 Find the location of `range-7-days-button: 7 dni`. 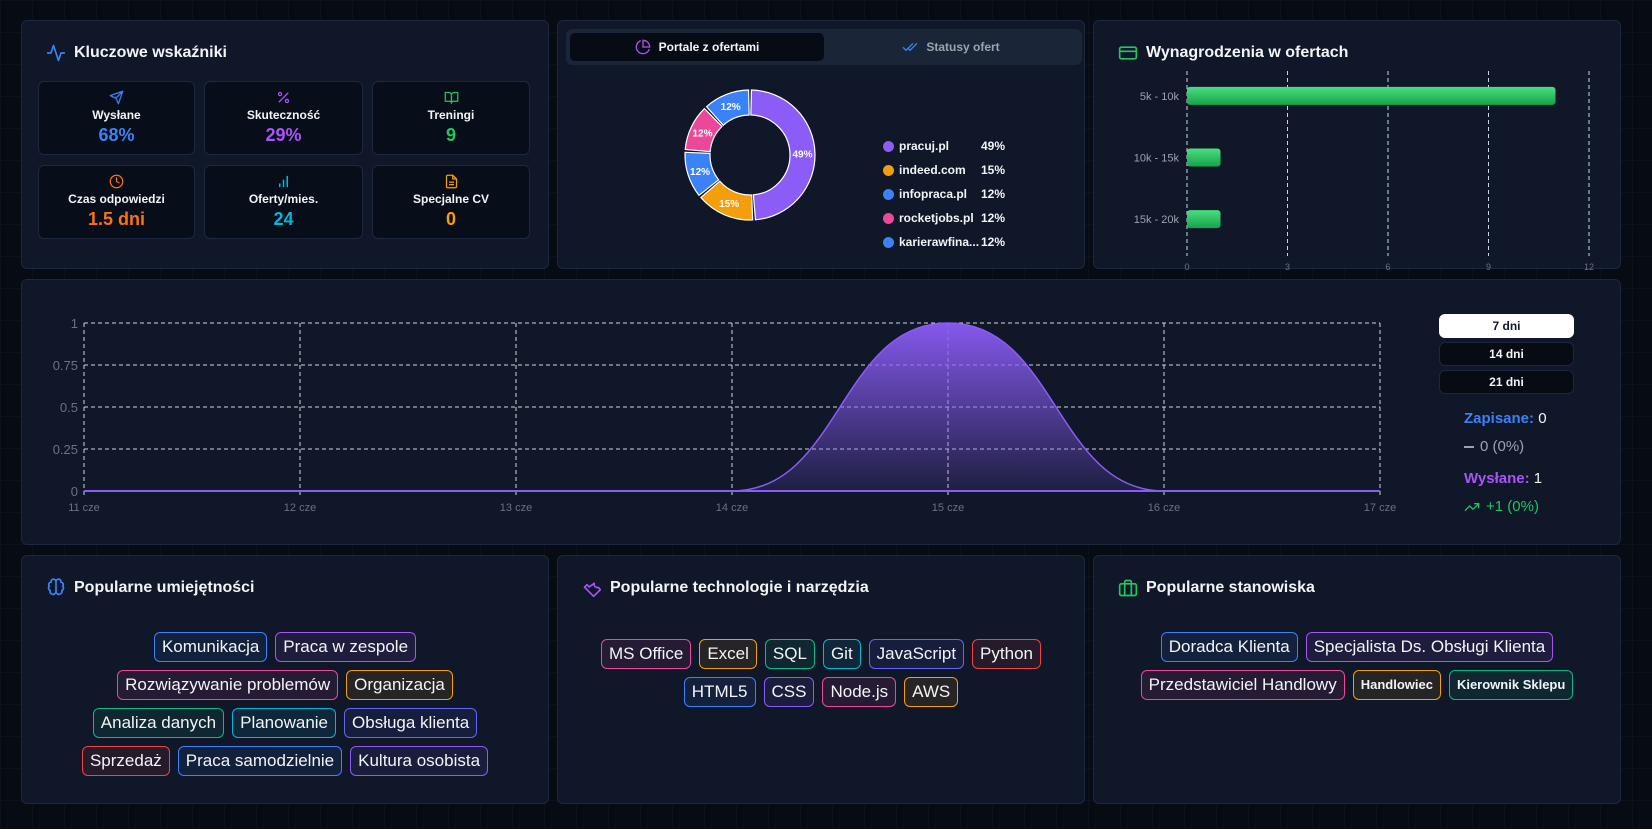

range-7-days-button: 7 dni is located at coordinates (1506, 326).